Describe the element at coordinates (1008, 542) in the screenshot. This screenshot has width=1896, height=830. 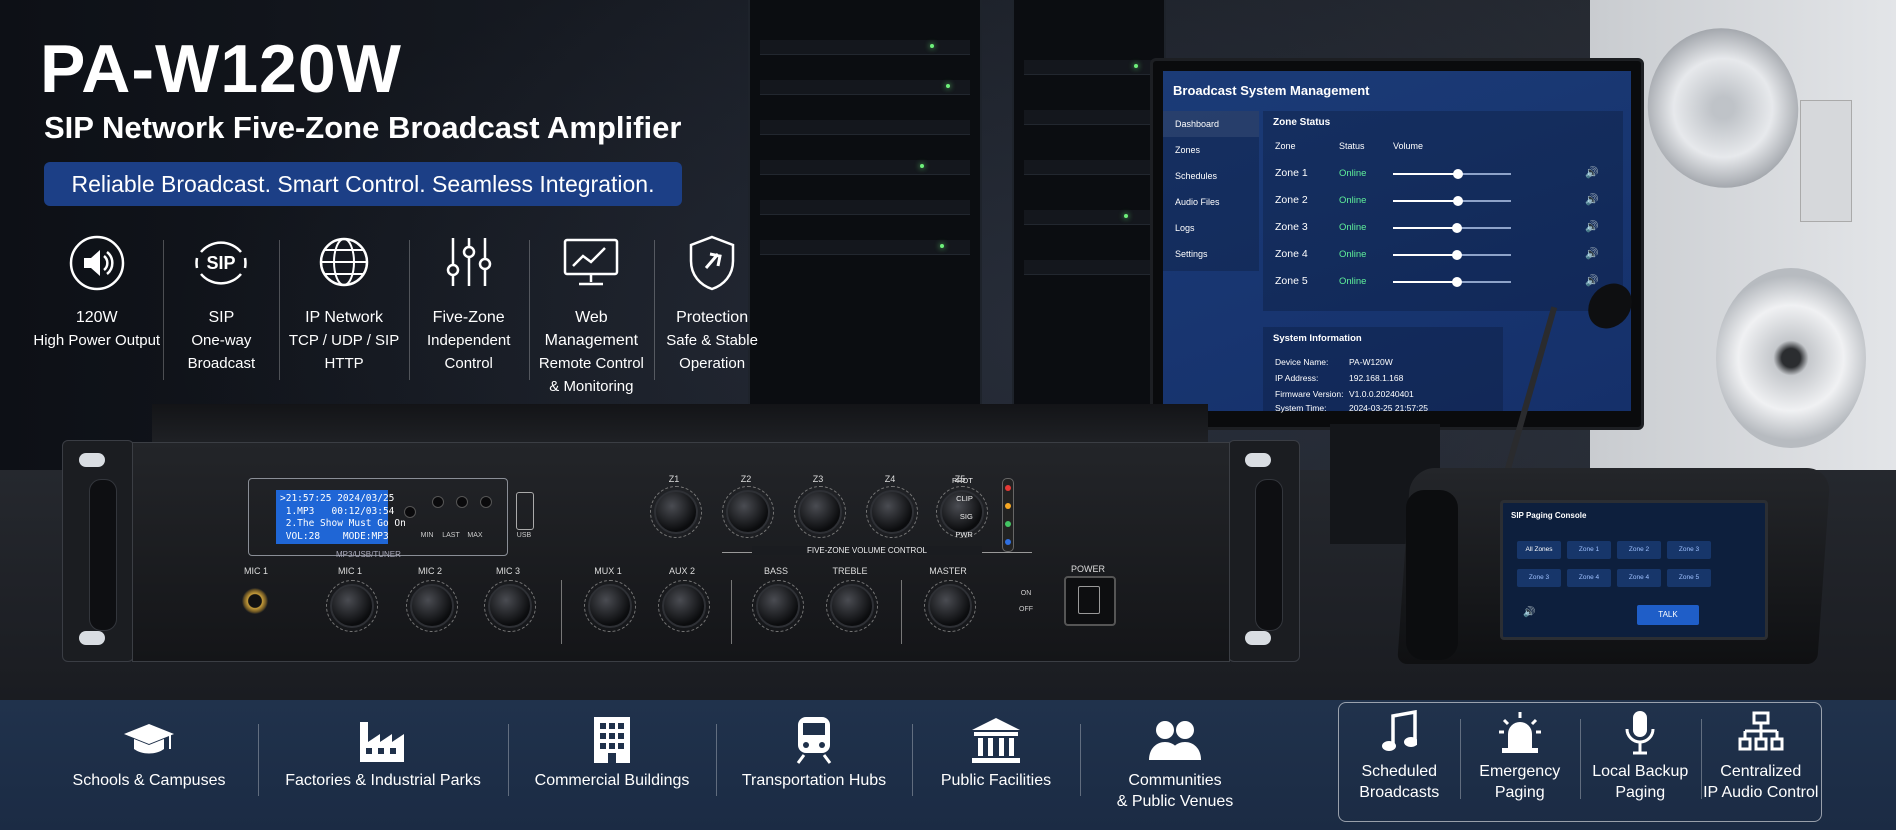
I see `pwr-led` at that location.